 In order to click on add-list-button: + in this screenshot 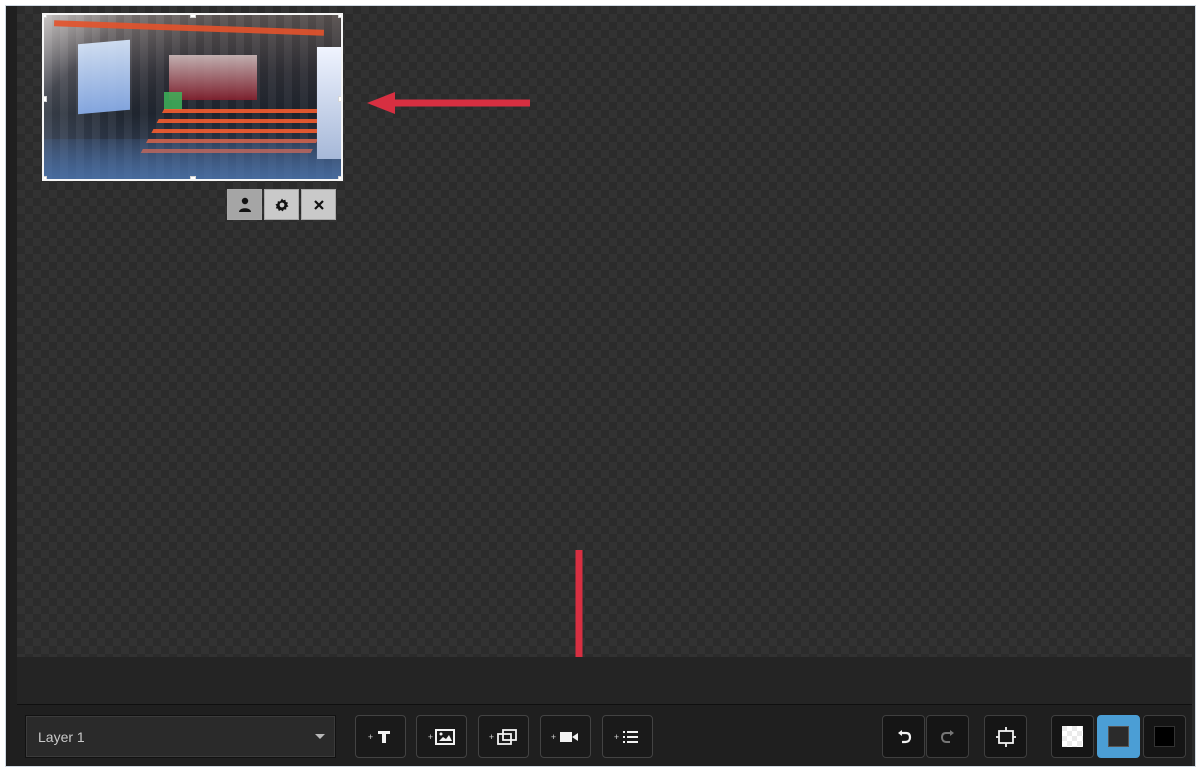, I will do `click(627, 736)`.